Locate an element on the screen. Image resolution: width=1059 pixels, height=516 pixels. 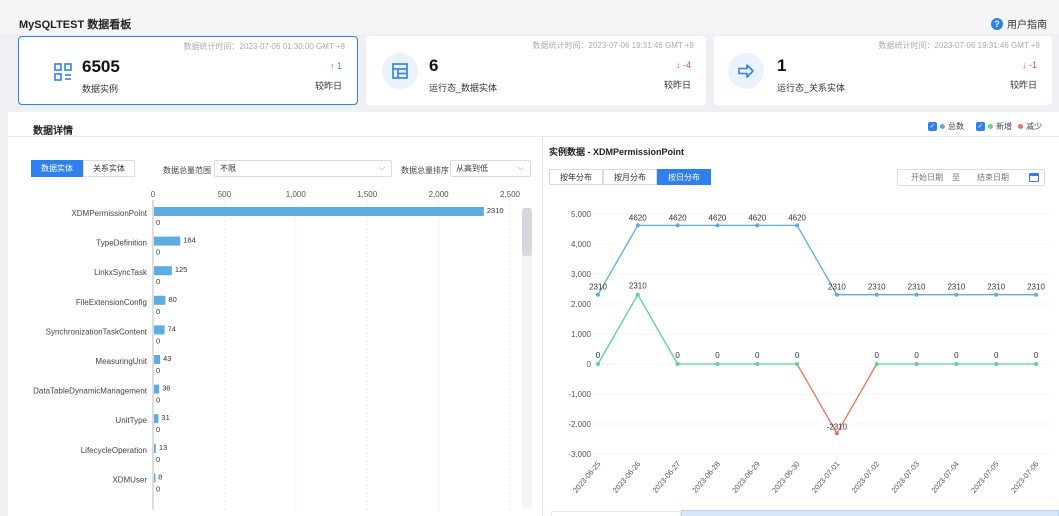
tab-data-entity: 数据实体 is located at coordinates (57, 168).